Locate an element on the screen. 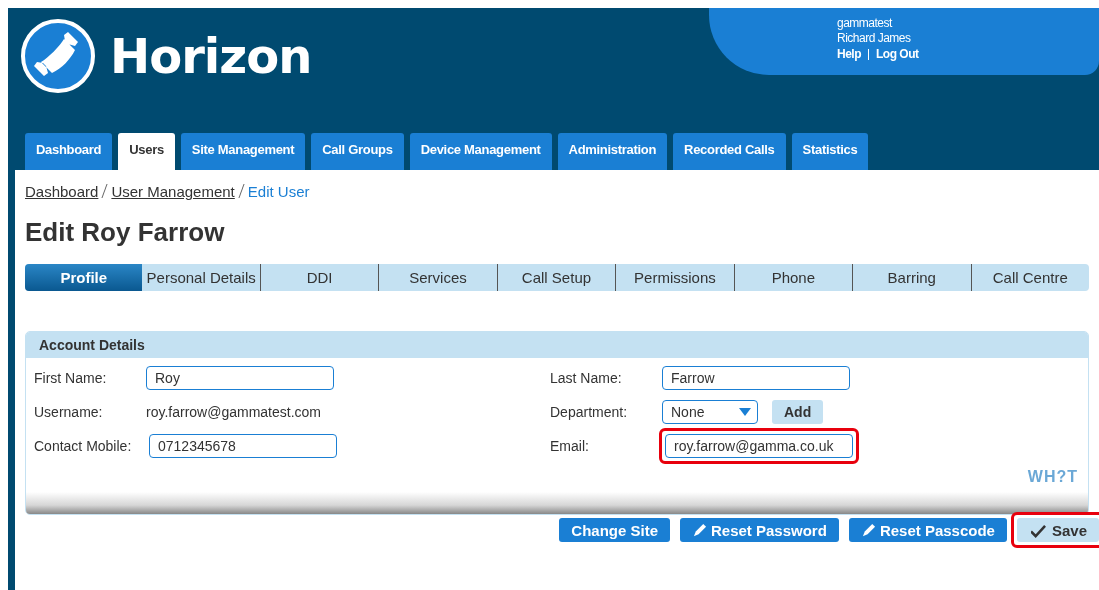 The image size is (1099, 590). checkmark-icon is located at coordinates (1038, 530).